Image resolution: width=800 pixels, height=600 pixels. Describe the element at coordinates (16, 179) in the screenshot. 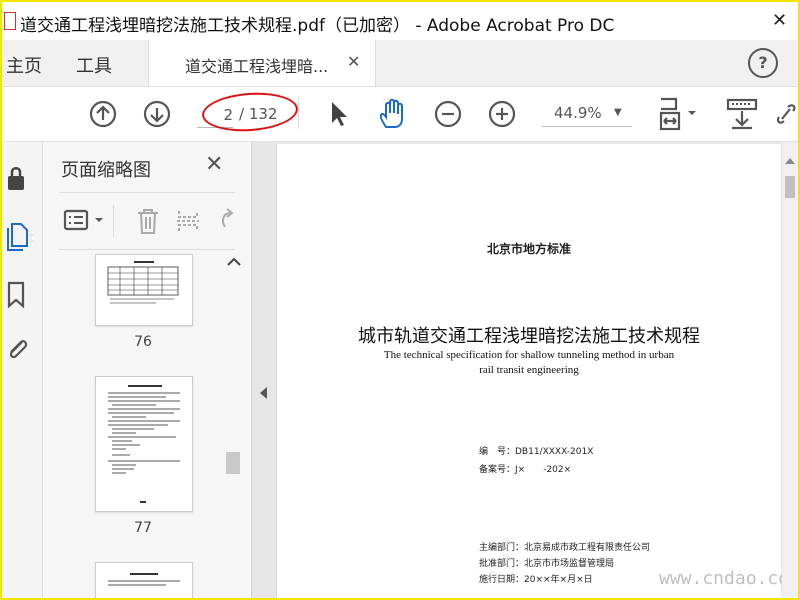

I see `lock-icon` at that location.